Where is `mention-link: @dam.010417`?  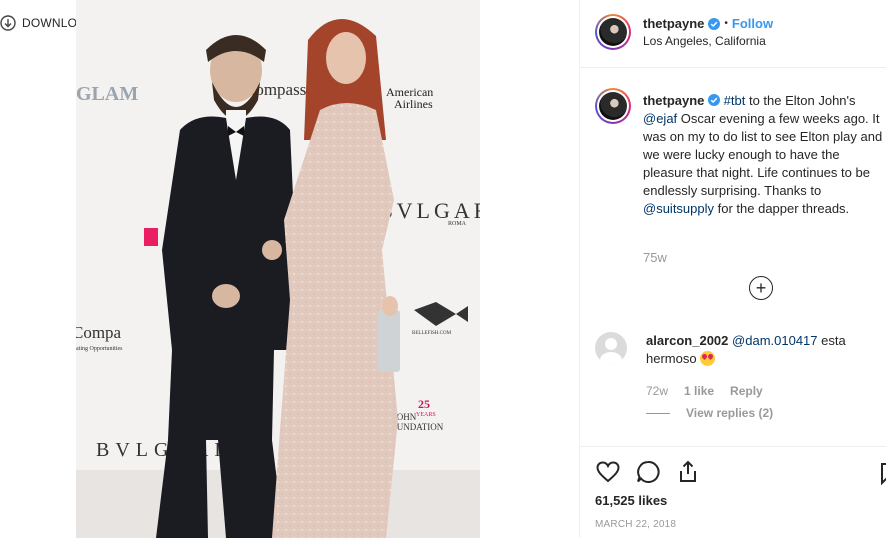 mention-link: @dam.010417 is located at coordinates (774, 340).